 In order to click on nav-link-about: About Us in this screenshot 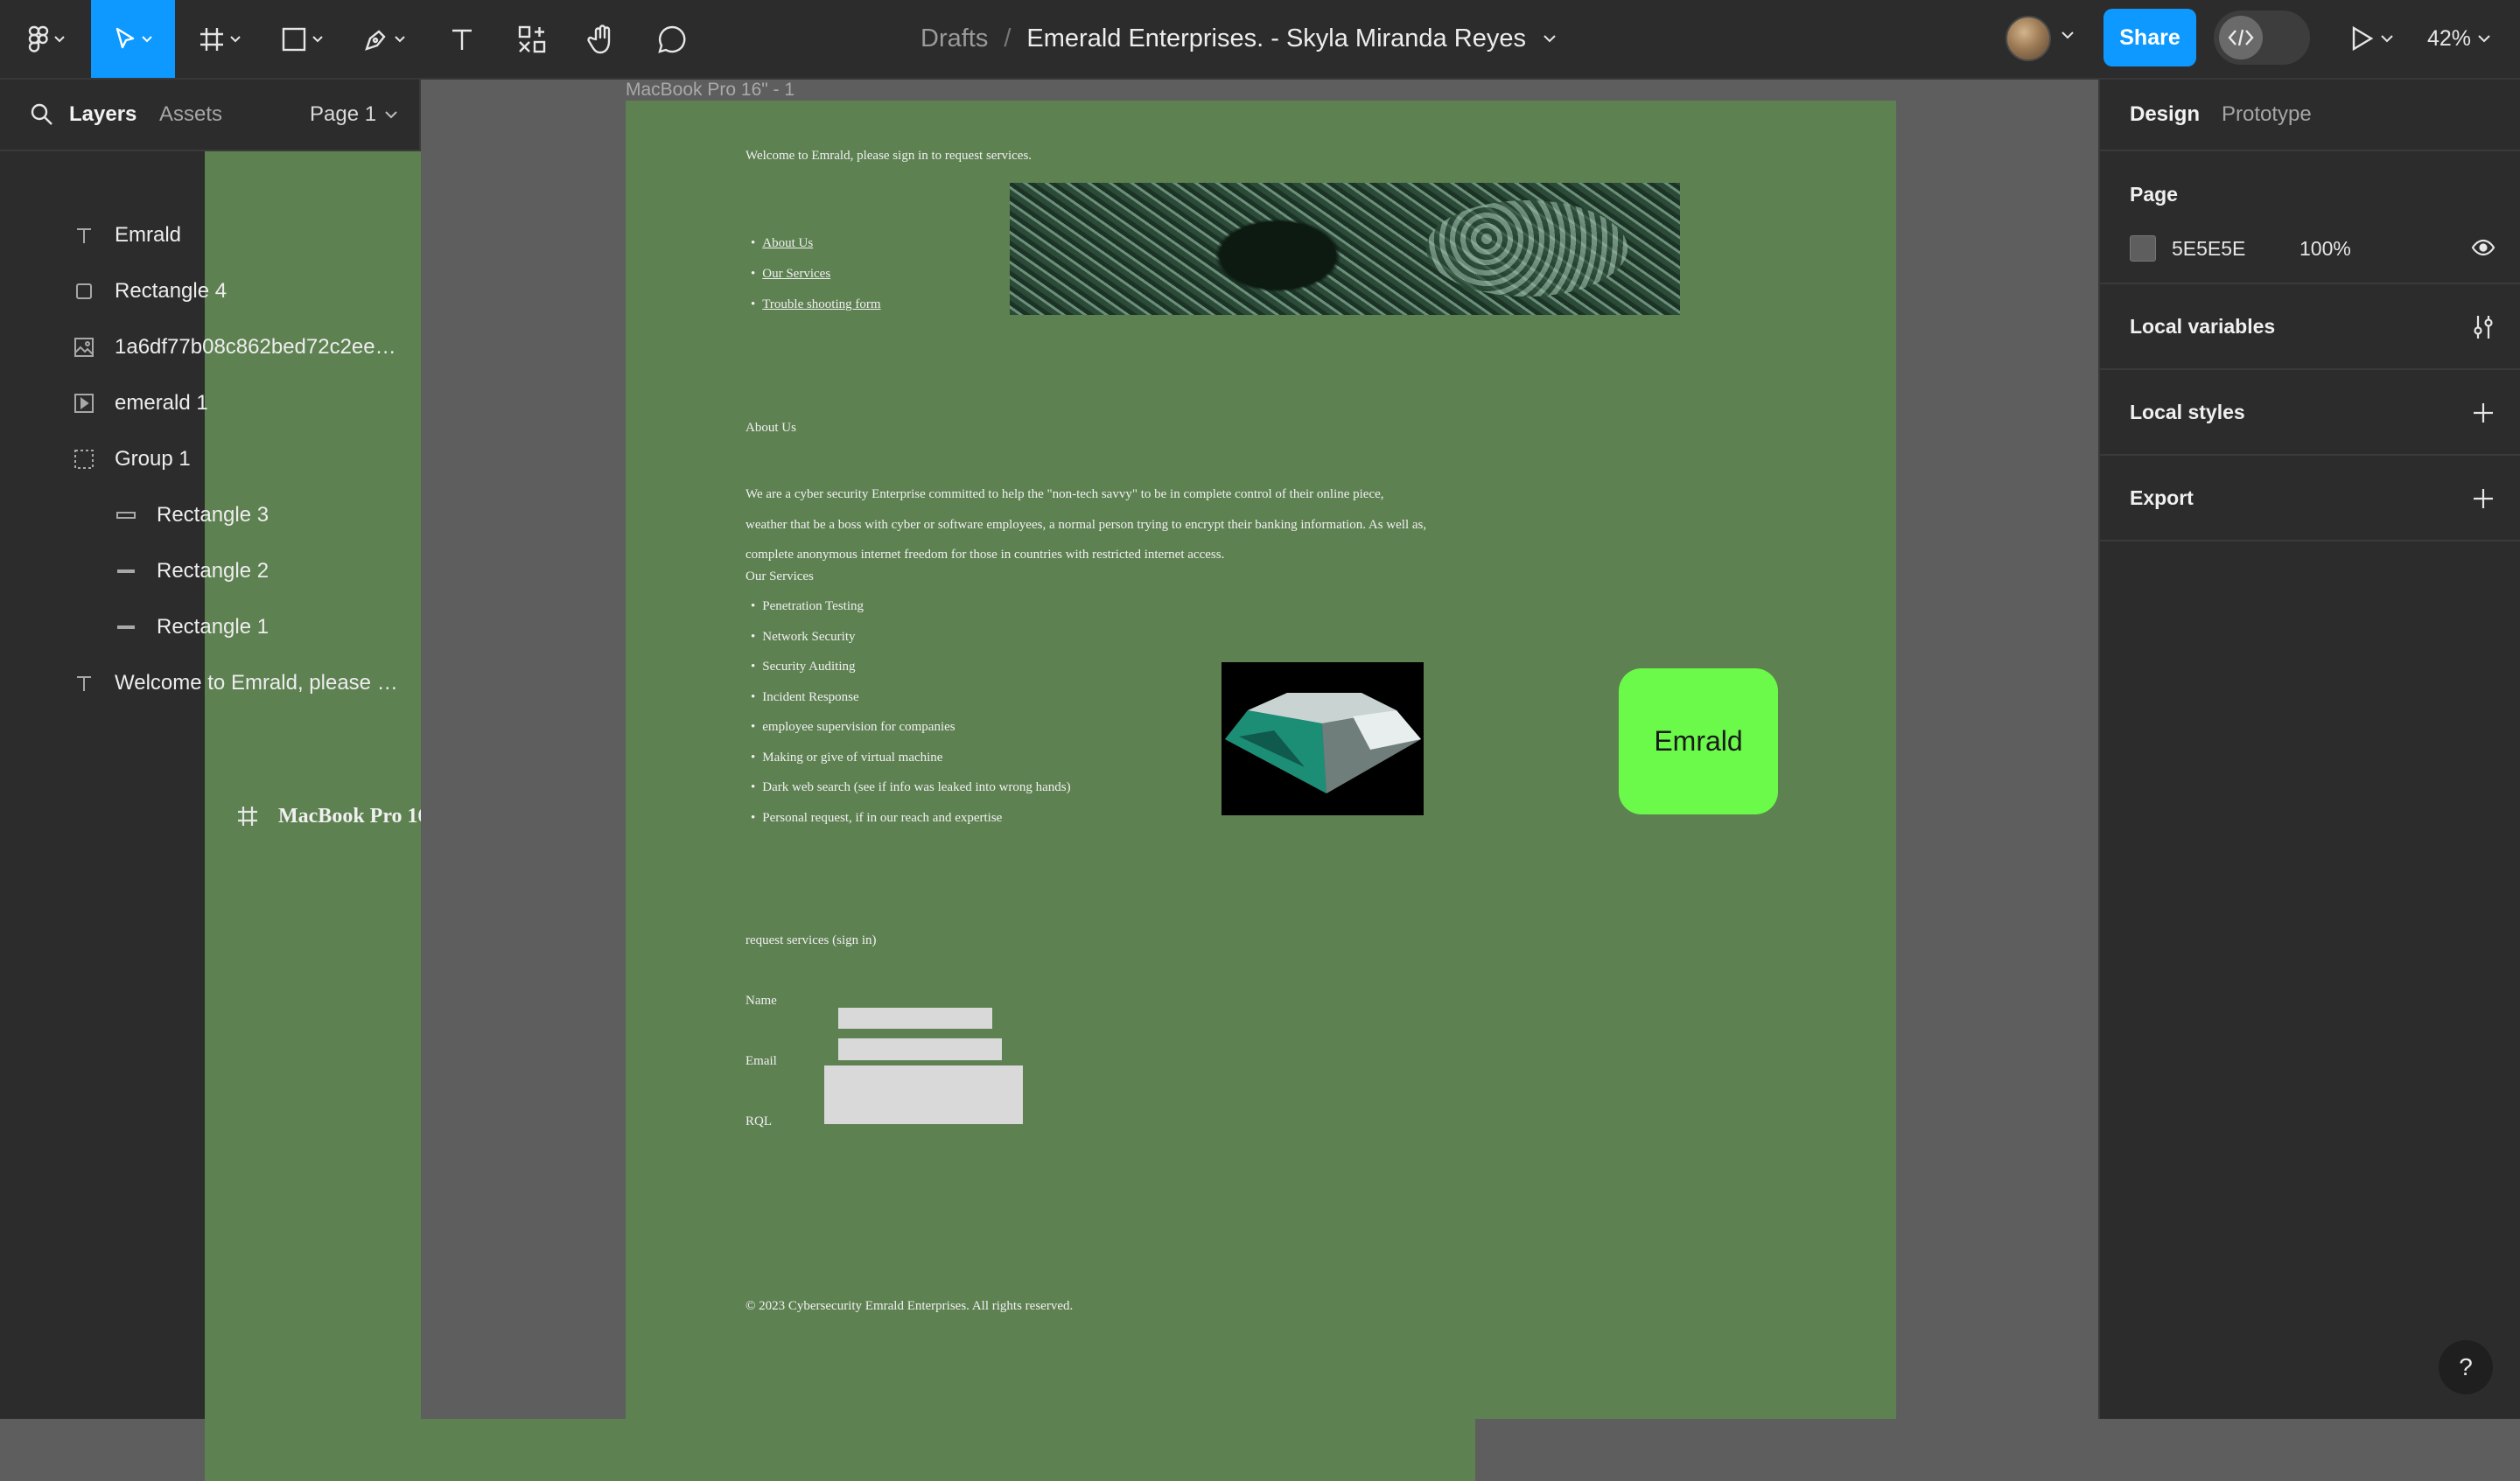, I will do `click(787, 243)`.